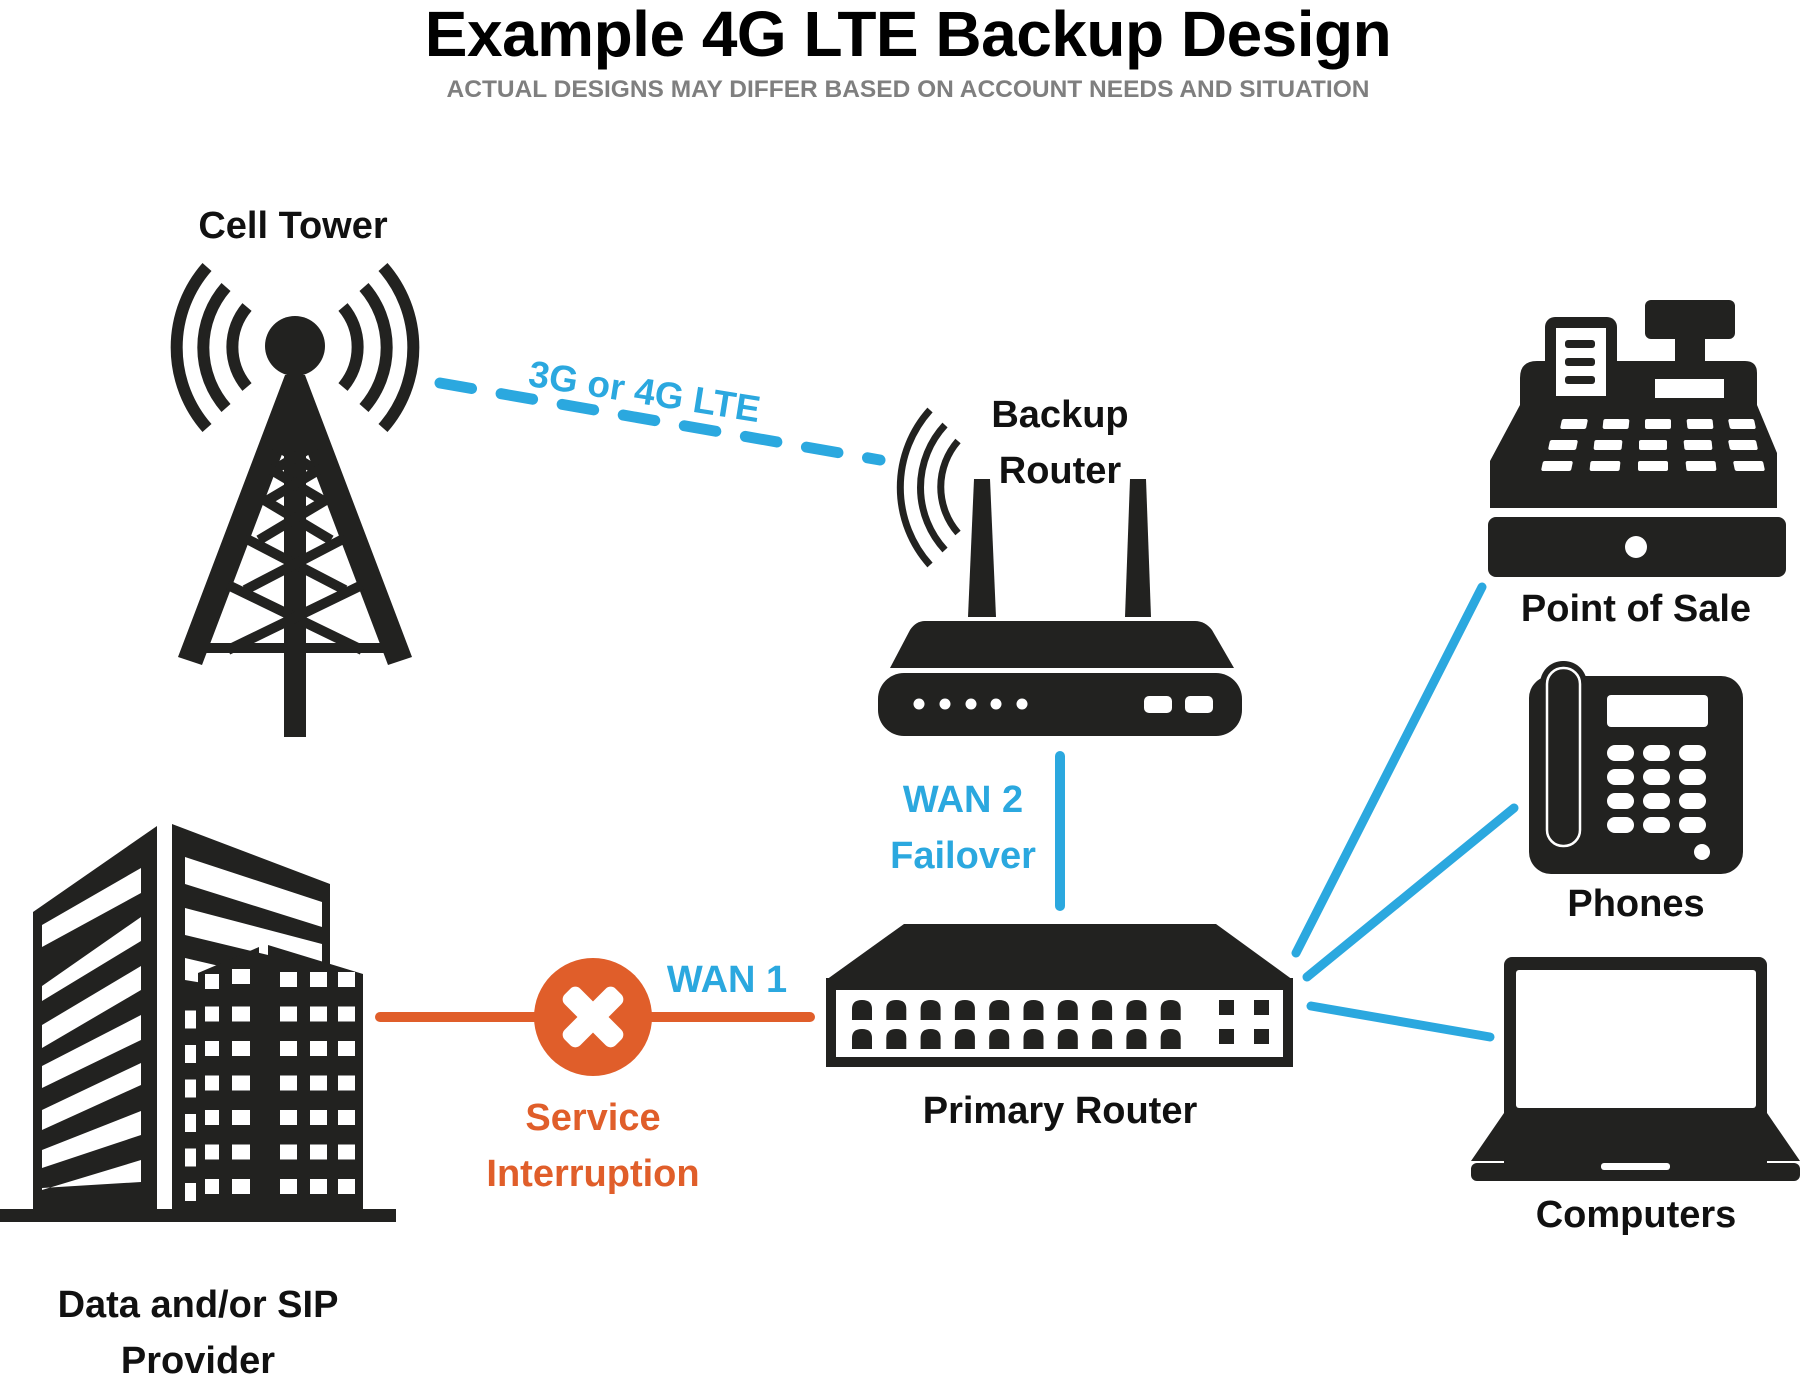 This screenshot has width=1800, height=1382. I want to click on backup-router-label-line2: Router, so click(1060, 471).